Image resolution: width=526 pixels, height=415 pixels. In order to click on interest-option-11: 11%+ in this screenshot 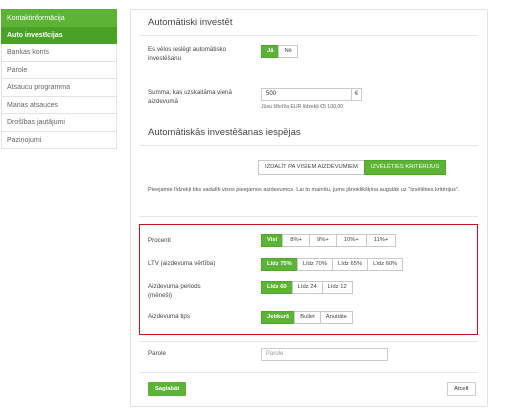, I will do `click(381, 240)`.